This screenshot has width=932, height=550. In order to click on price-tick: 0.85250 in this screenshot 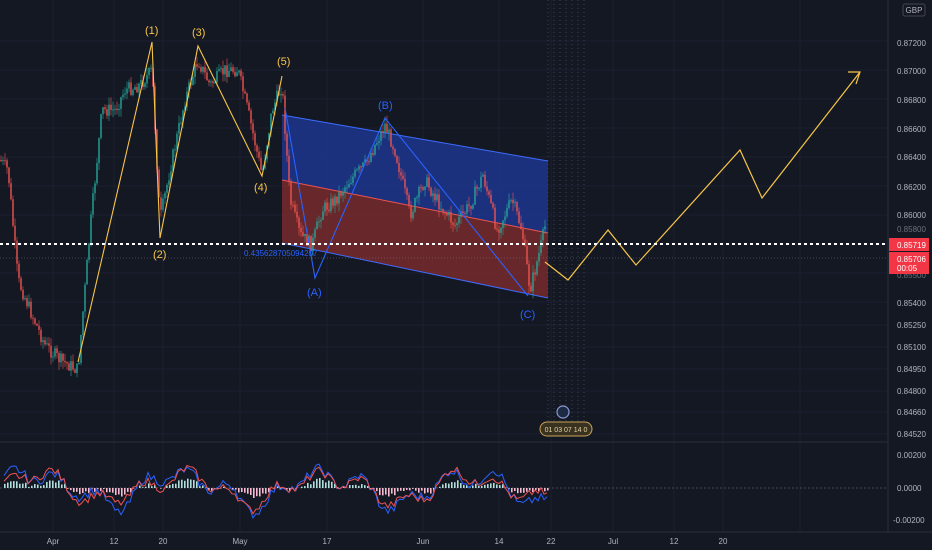, I will do `click(911, 325)`.